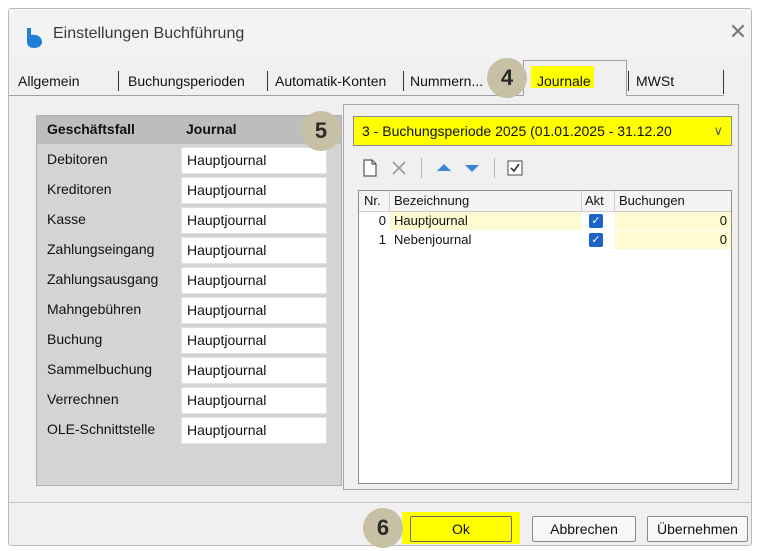  I want to click on table-row: Verrechnen Hauptjournal, so click(189, 400).